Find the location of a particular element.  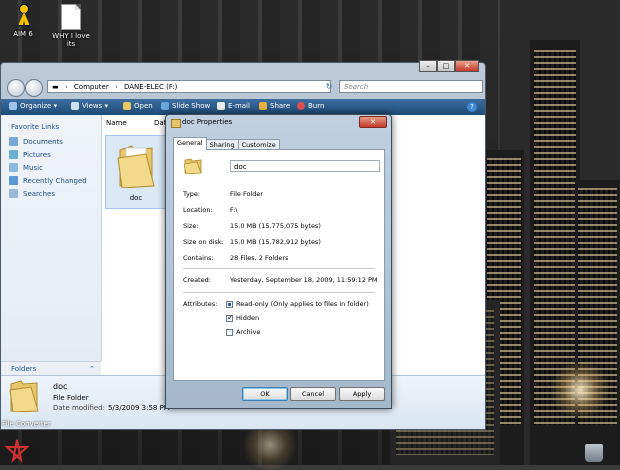

details-modified: Date modified: 5/3/2009 3:58 PM is located at coordinates (111, 408).